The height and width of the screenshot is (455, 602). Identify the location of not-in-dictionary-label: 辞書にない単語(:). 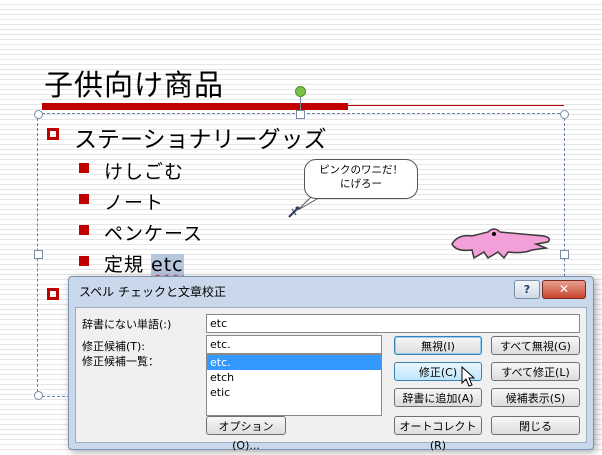
(127, 324).